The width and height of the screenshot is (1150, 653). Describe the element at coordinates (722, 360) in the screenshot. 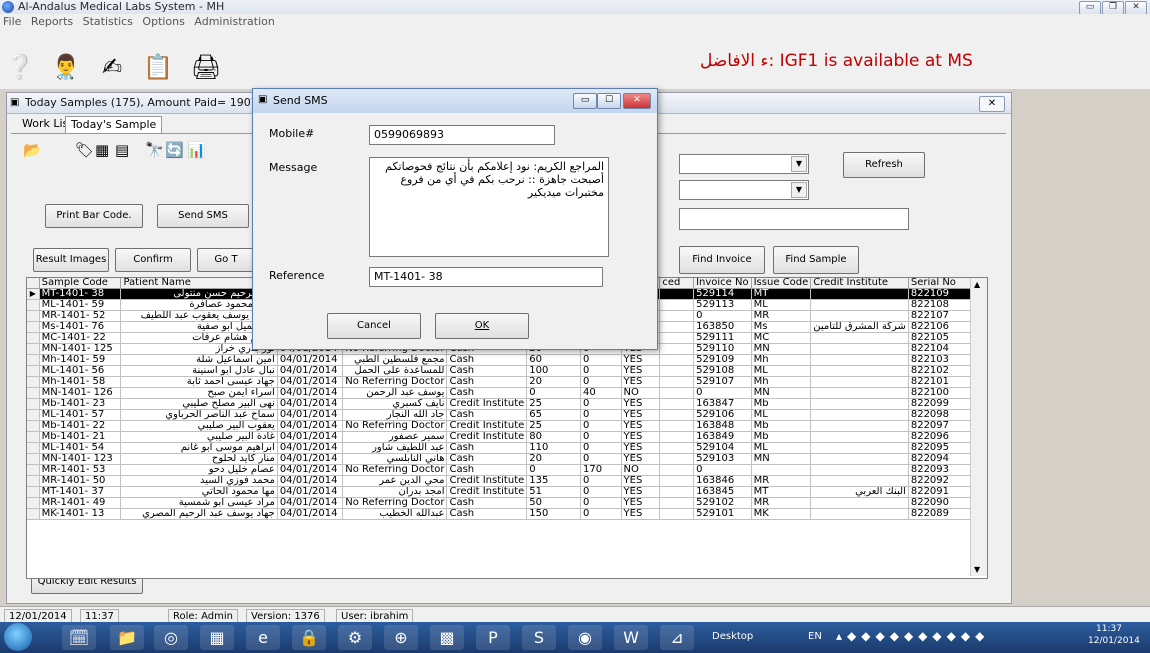

I see `cell-invoice-no: 529109` at that location.